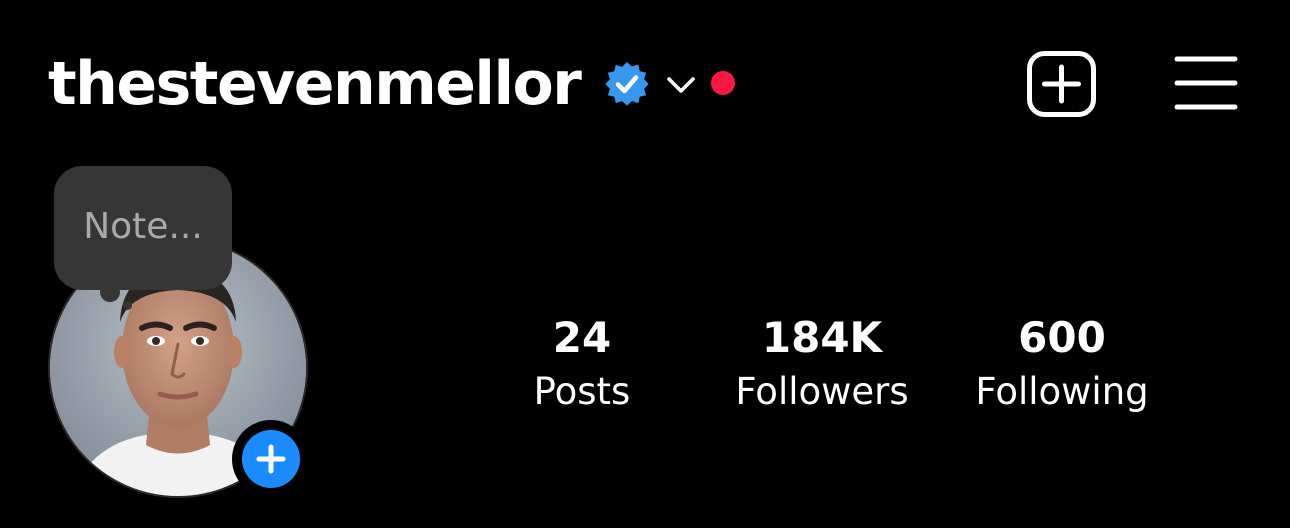  I want to click on posts-label: Posts, so click(582, 391).